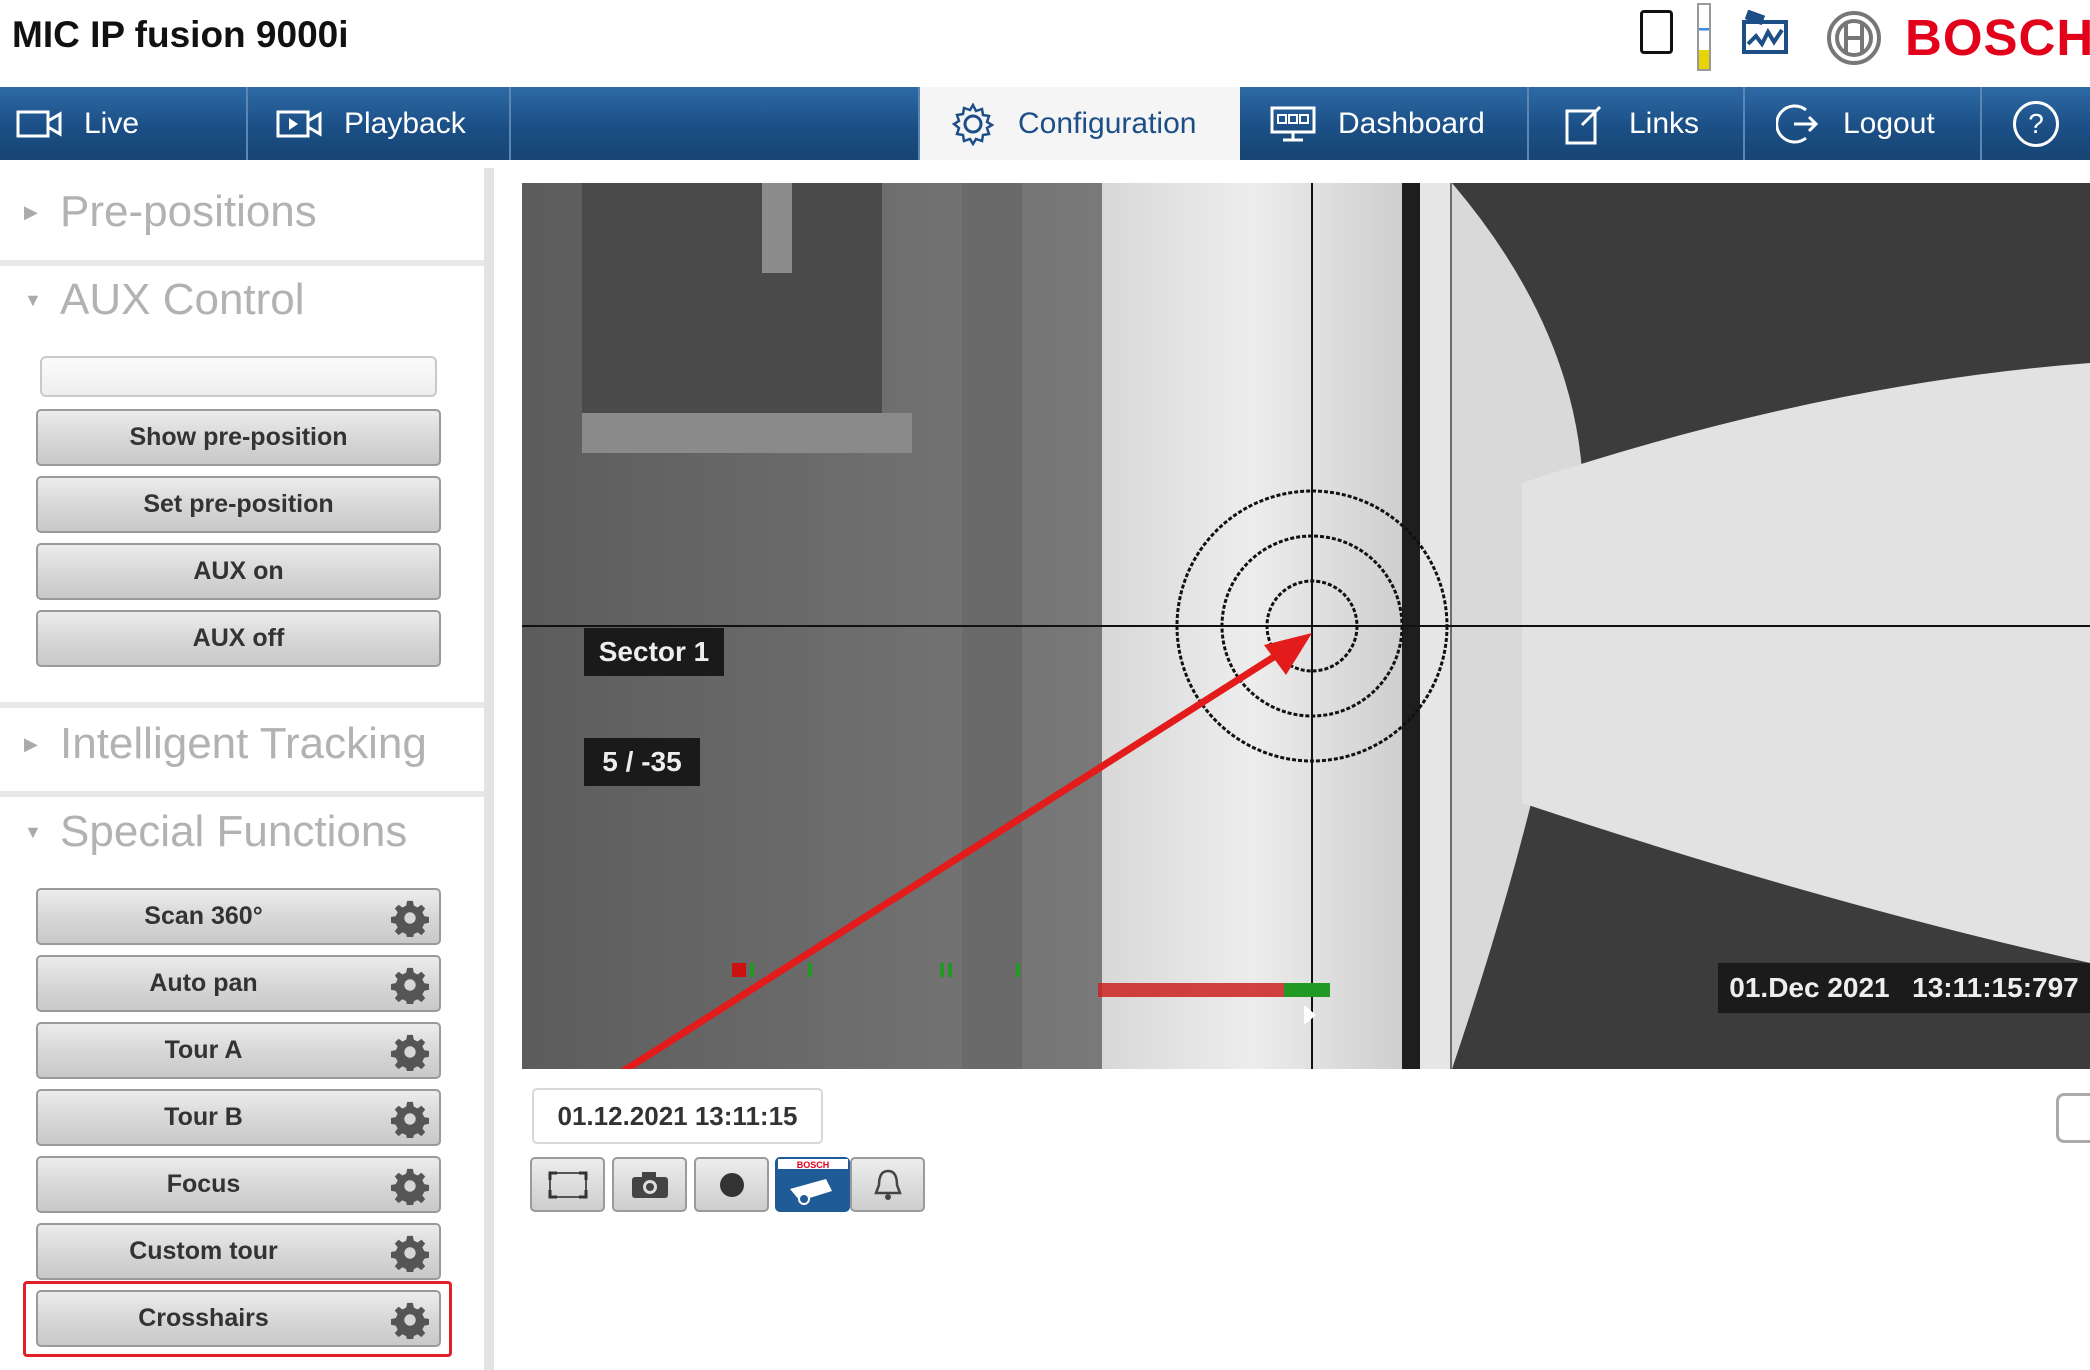 The width and height of the screenshot is (2090, 1370). I want to click on sector-label: Sector 1, so click(654, 652).